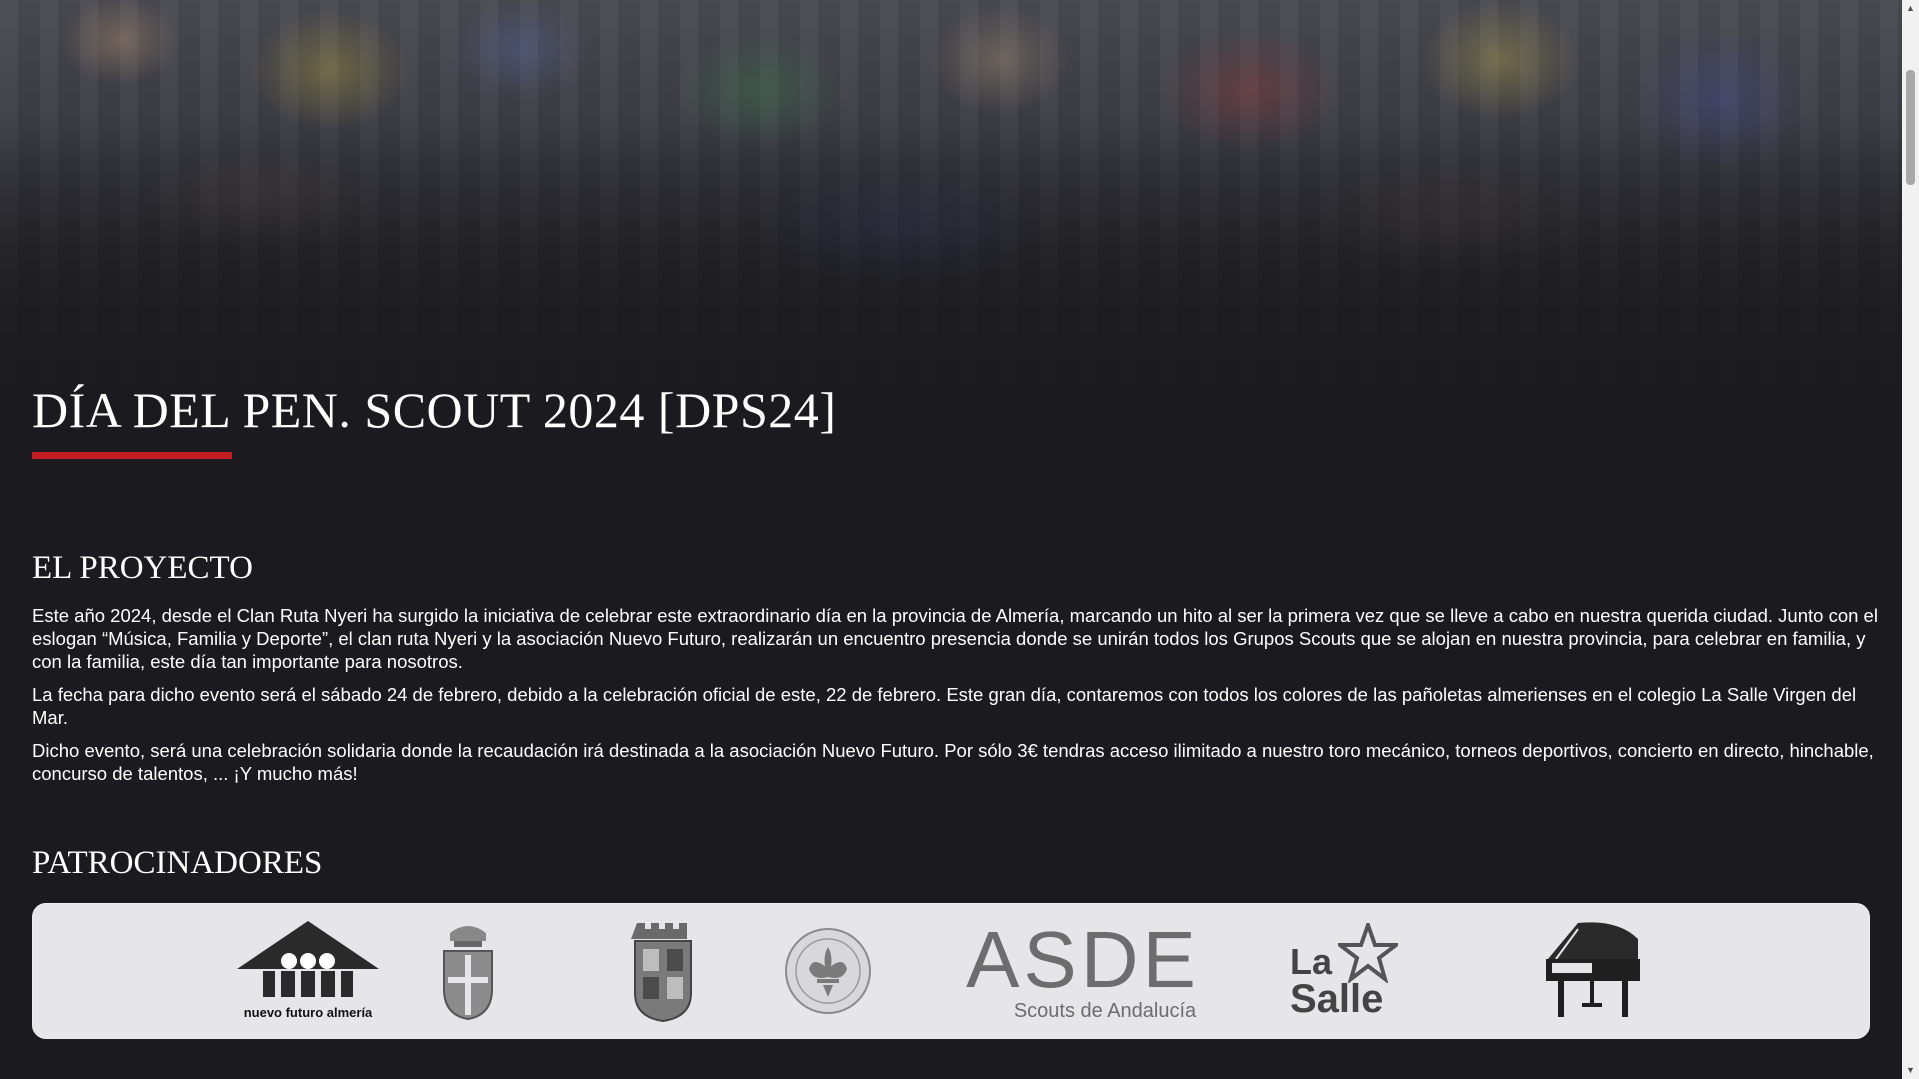 This screenshot has height=1079, width=1919. What do you see at coordinates (177, 863) in the screenshot?
I see `sponsors-heading: PATROCINADORES` at bounding box center [177, 863].